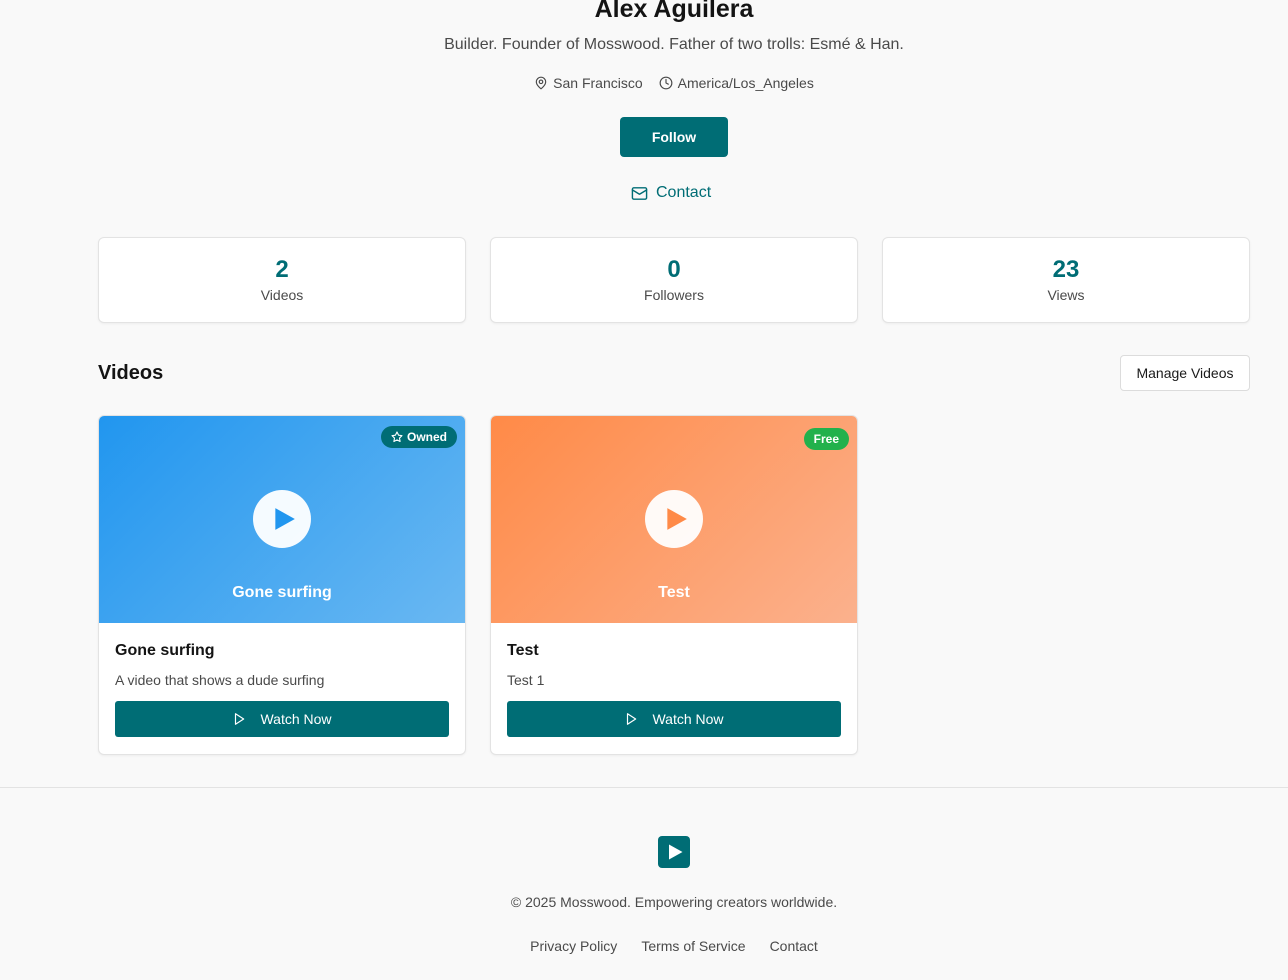  I want to click on follow-button: Follow, so click(674, 137).